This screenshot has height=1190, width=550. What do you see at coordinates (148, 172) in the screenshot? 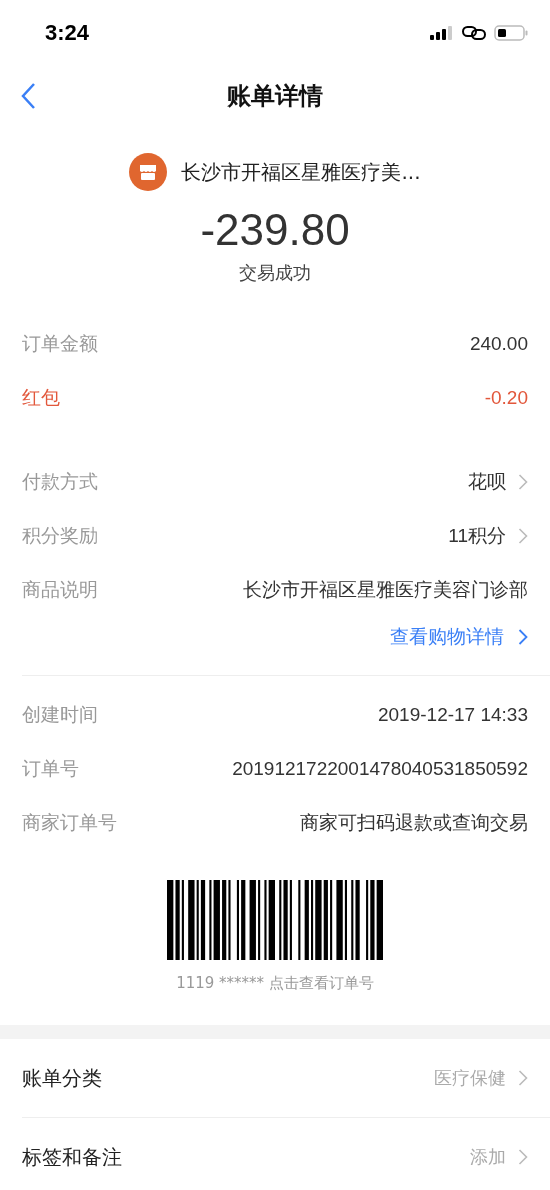
I see `shop-icon` at bounding box center [148, 172].